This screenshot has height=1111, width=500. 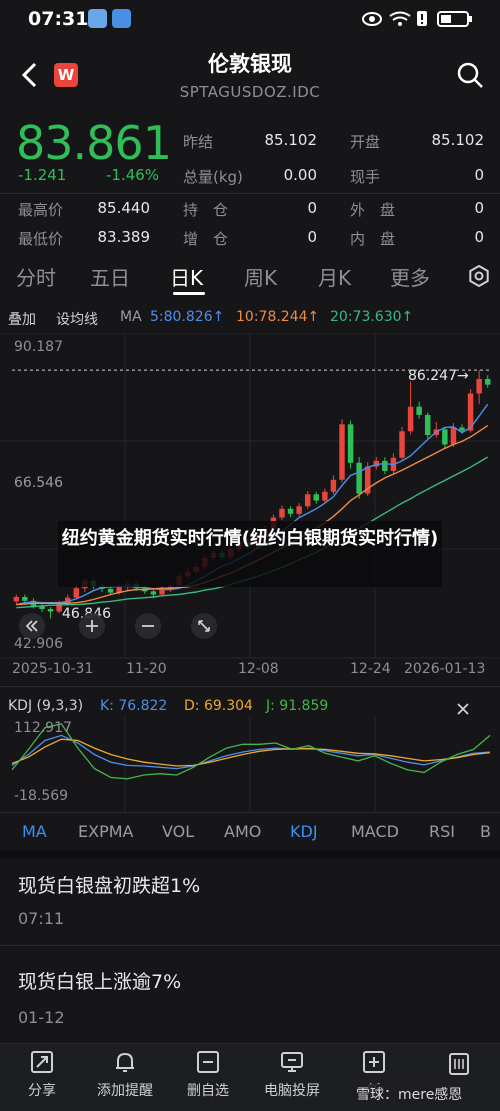 What do you see at coordinates (105, 831) in the screenshot?
I see `tab-expma: EXPMA` at bounding box center [105, 831].